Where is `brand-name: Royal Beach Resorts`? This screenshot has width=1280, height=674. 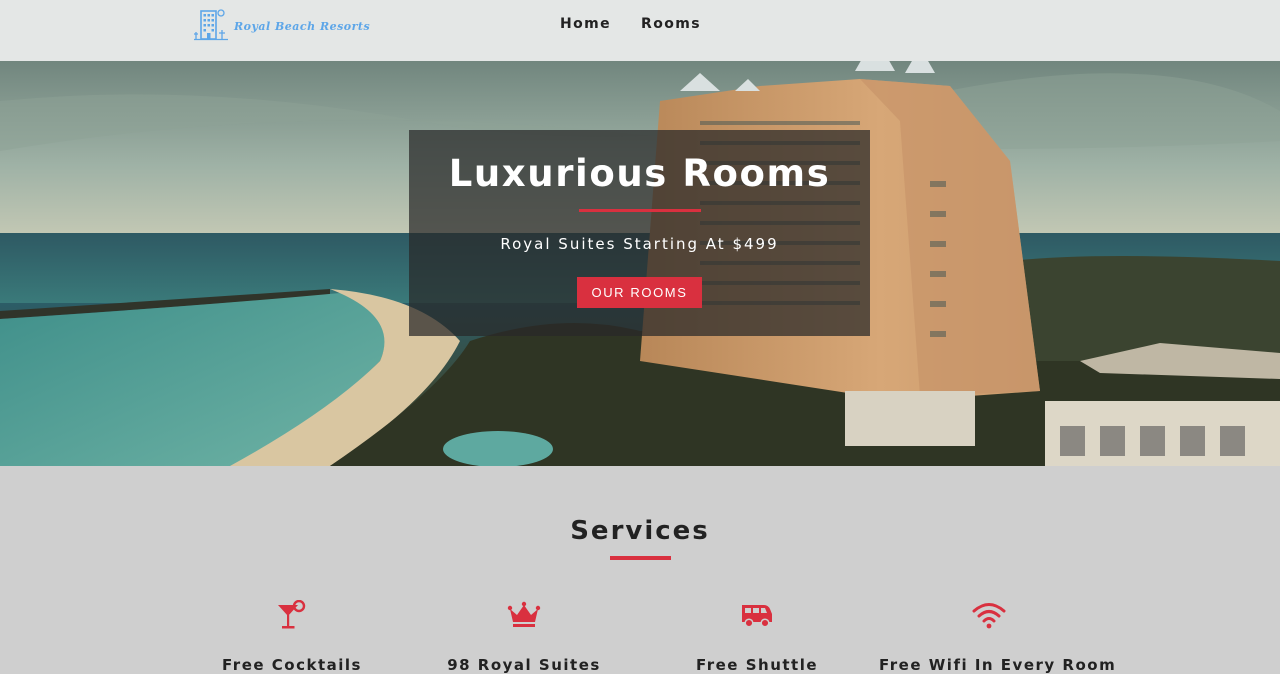
brand-name: Royal Beach Resorts is located at coordinates (302, 26).